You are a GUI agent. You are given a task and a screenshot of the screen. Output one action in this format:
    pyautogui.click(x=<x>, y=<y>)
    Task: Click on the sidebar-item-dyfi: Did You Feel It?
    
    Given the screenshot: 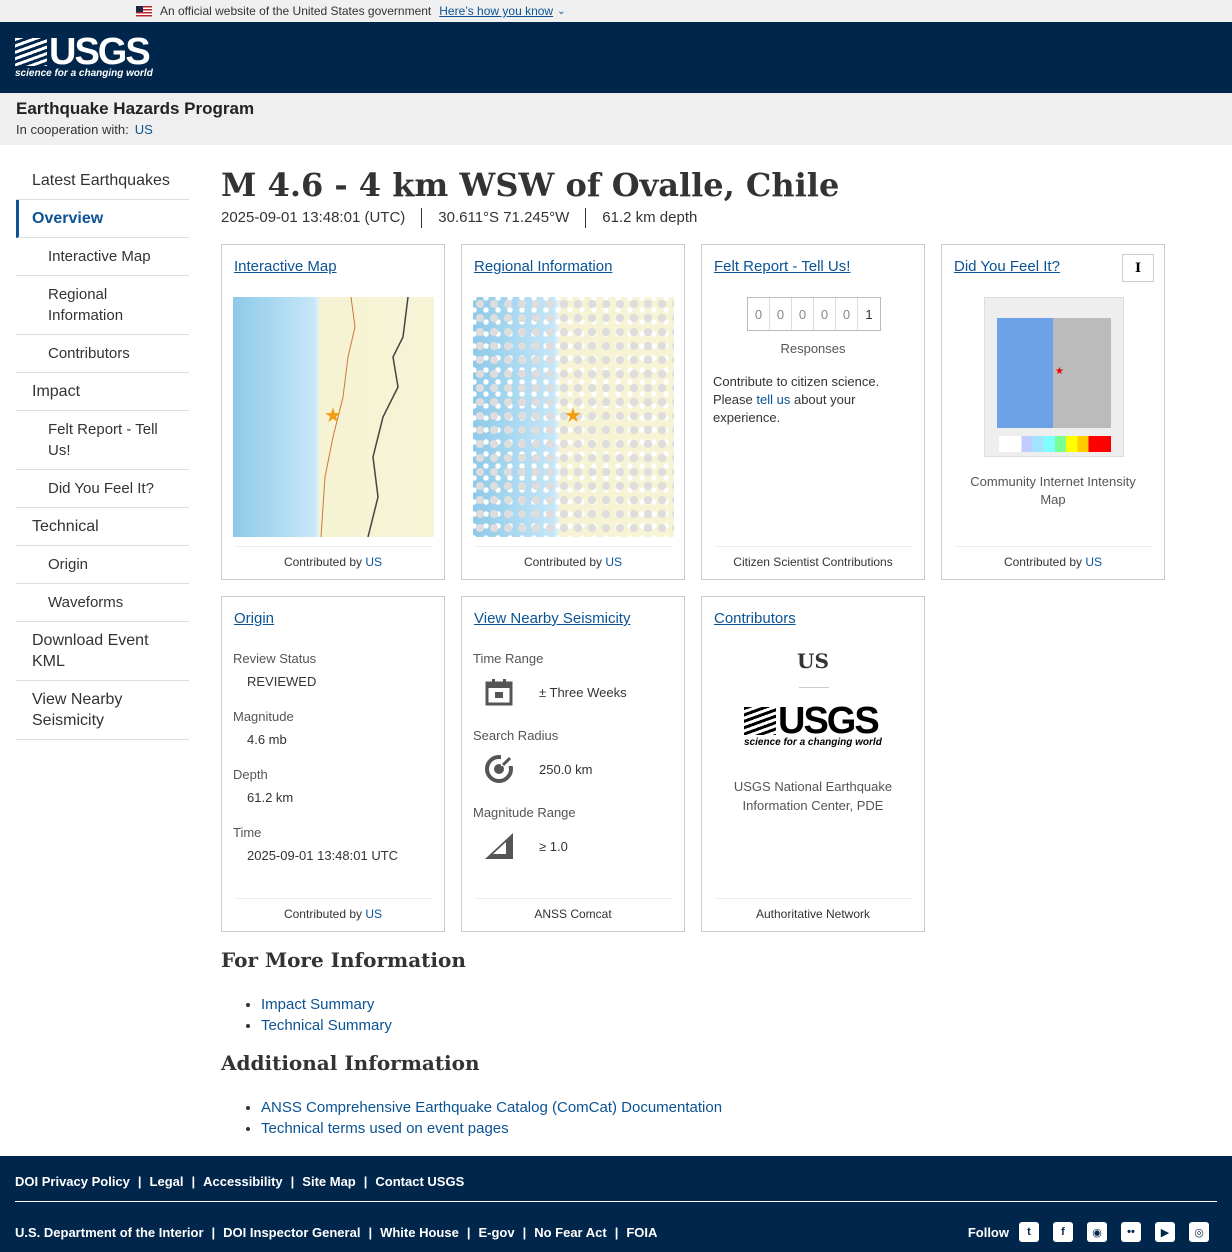 What is the action you would take?
    pyautogui.click(x=102, y=489)
    